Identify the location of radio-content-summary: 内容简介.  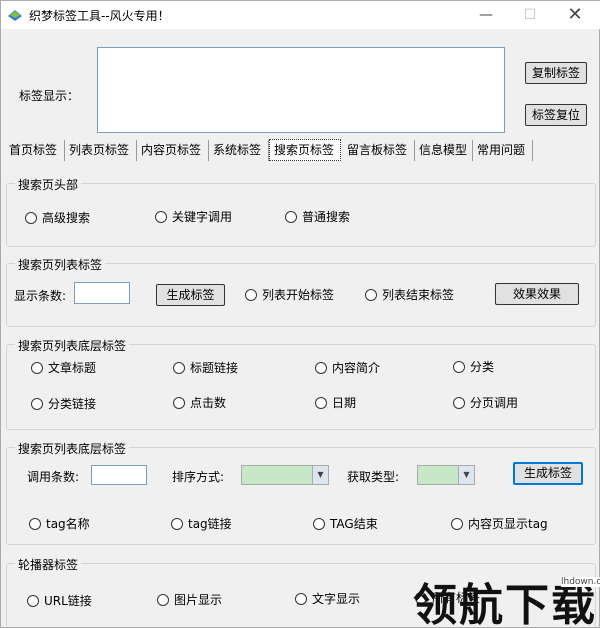
(347, 368).